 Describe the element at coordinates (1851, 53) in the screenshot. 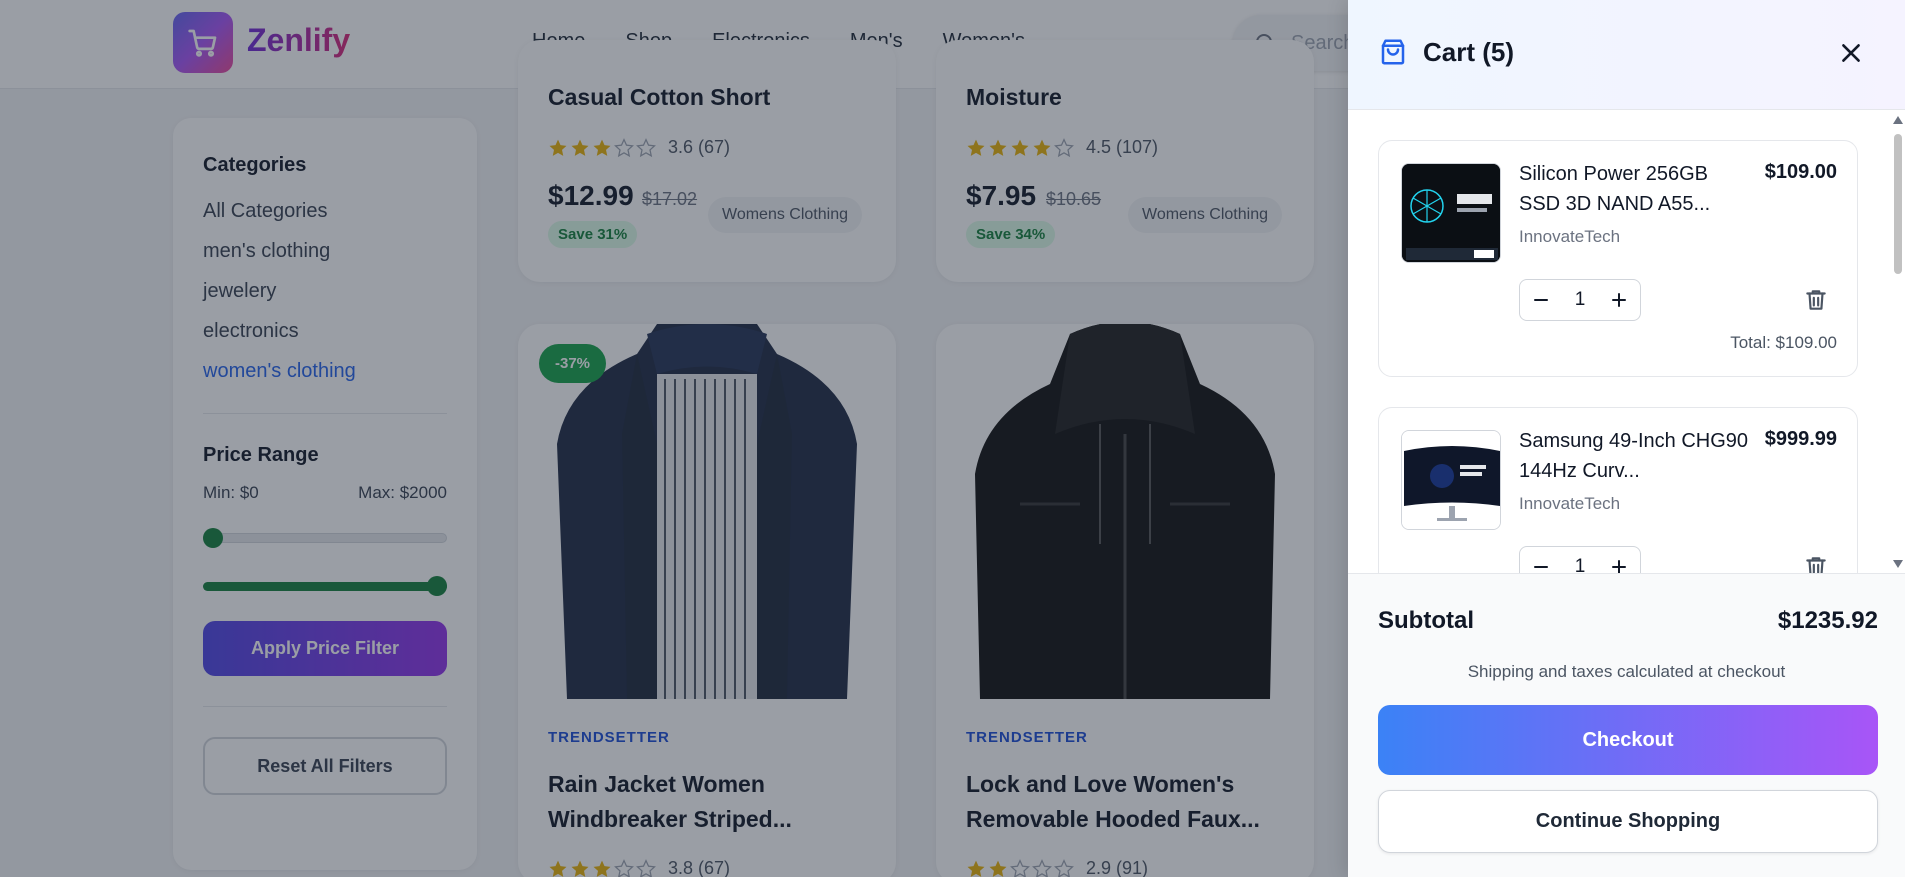

I see `close-icon` at that location.